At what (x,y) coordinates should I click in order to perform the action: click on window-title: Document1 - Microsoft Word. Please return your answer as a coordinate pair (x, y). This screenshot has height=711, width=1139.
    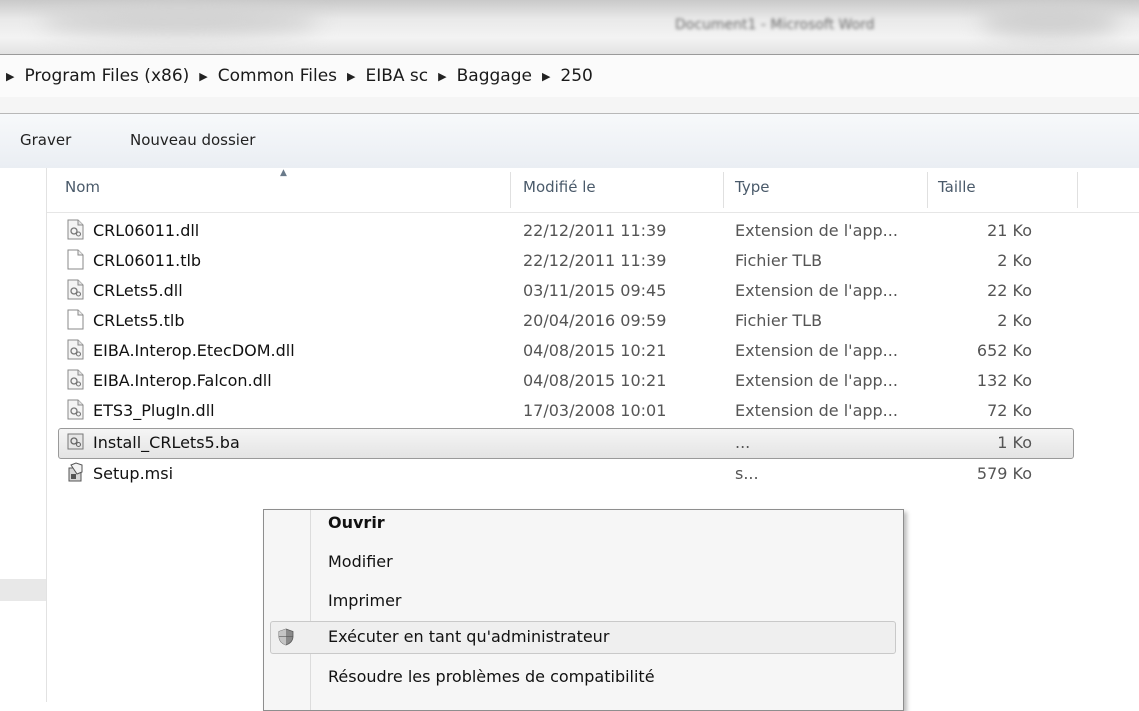
    Looking at the image, I should click on (775, 25).